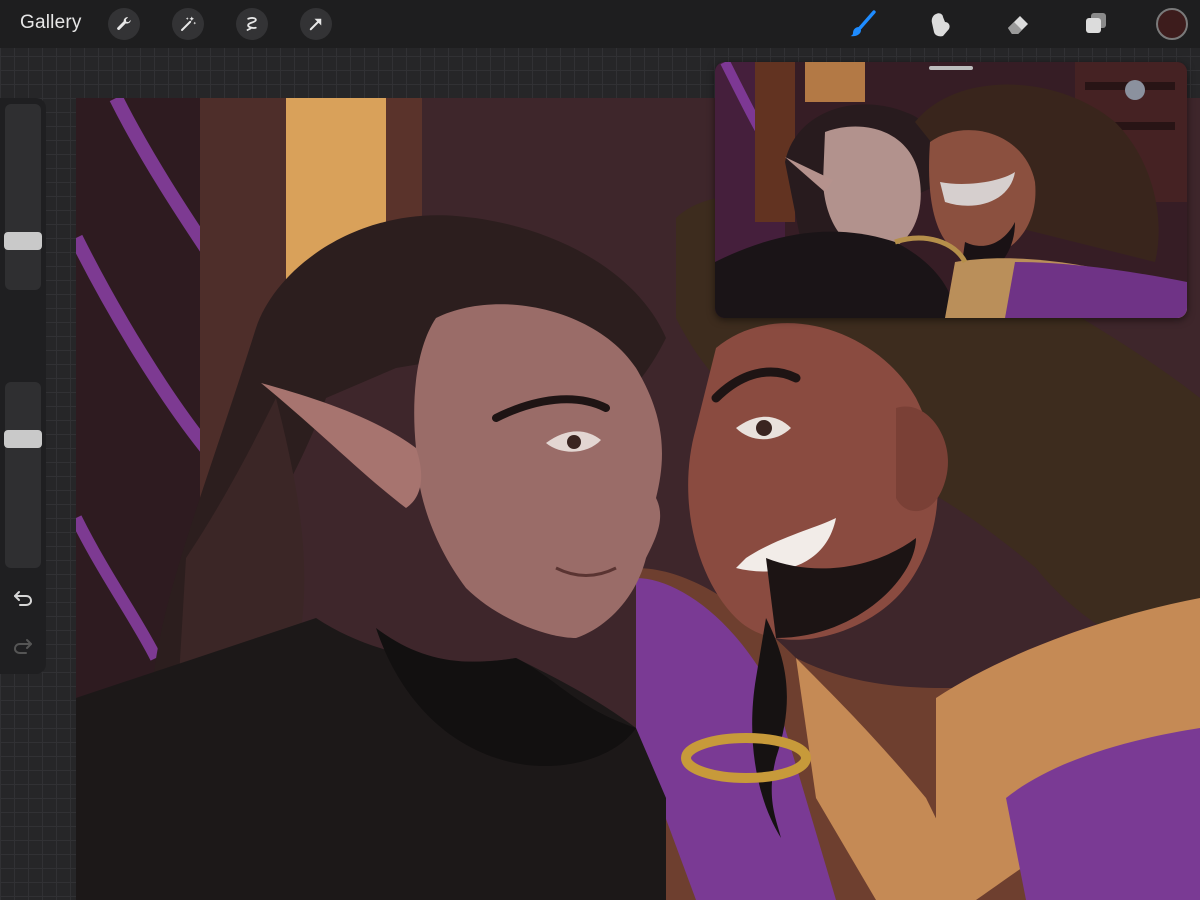 The height and width of the screenshot is (900, 1200). I want to click on wrench-icon, so click(124, 23).